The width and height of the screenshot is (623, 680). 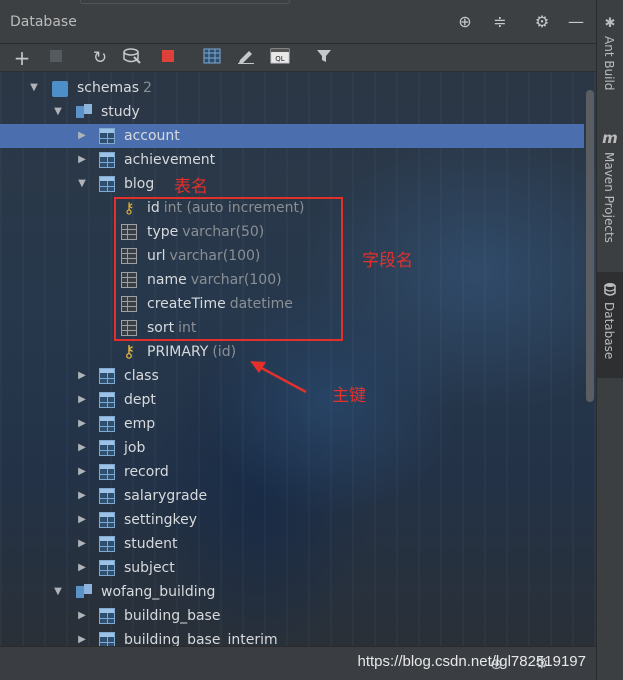 I want to click on tree-node-table: ▶ salarygrade, so click(x=292, y=496).